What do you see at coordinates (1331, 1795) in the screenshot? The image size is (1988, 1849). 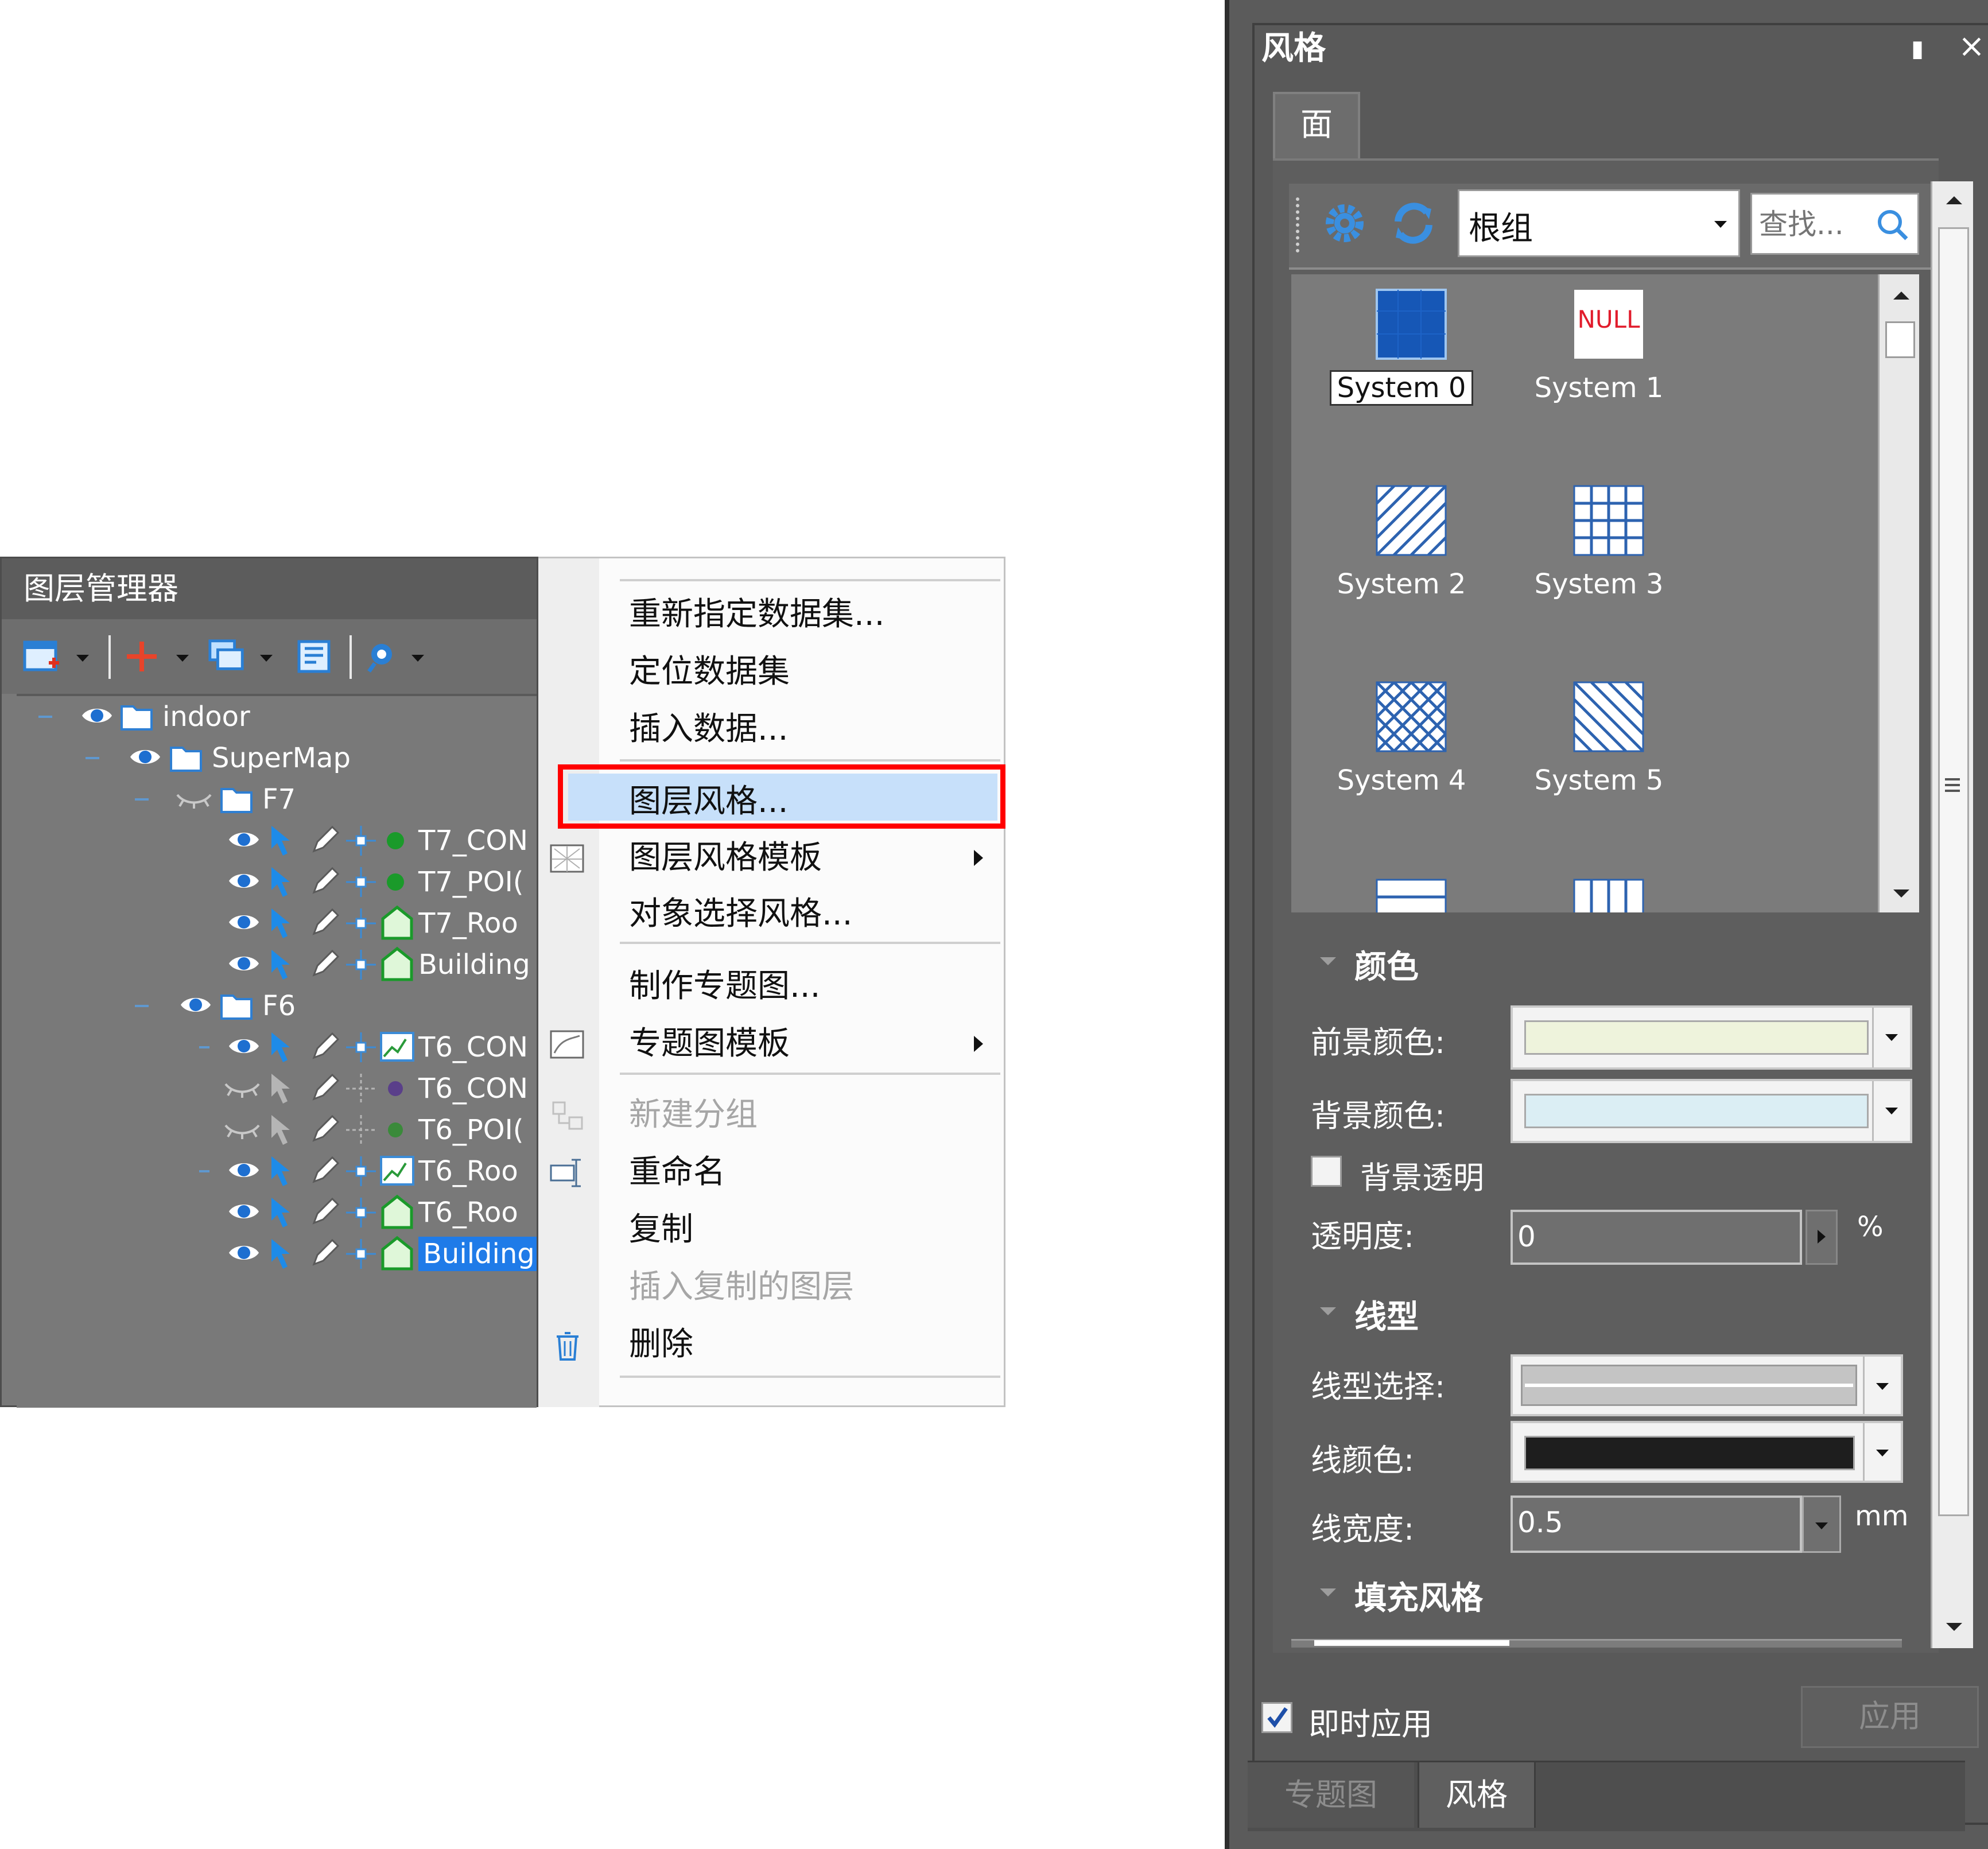 I see `tab-thematic-map: 专题图` at bounding box center [1331, 1795].